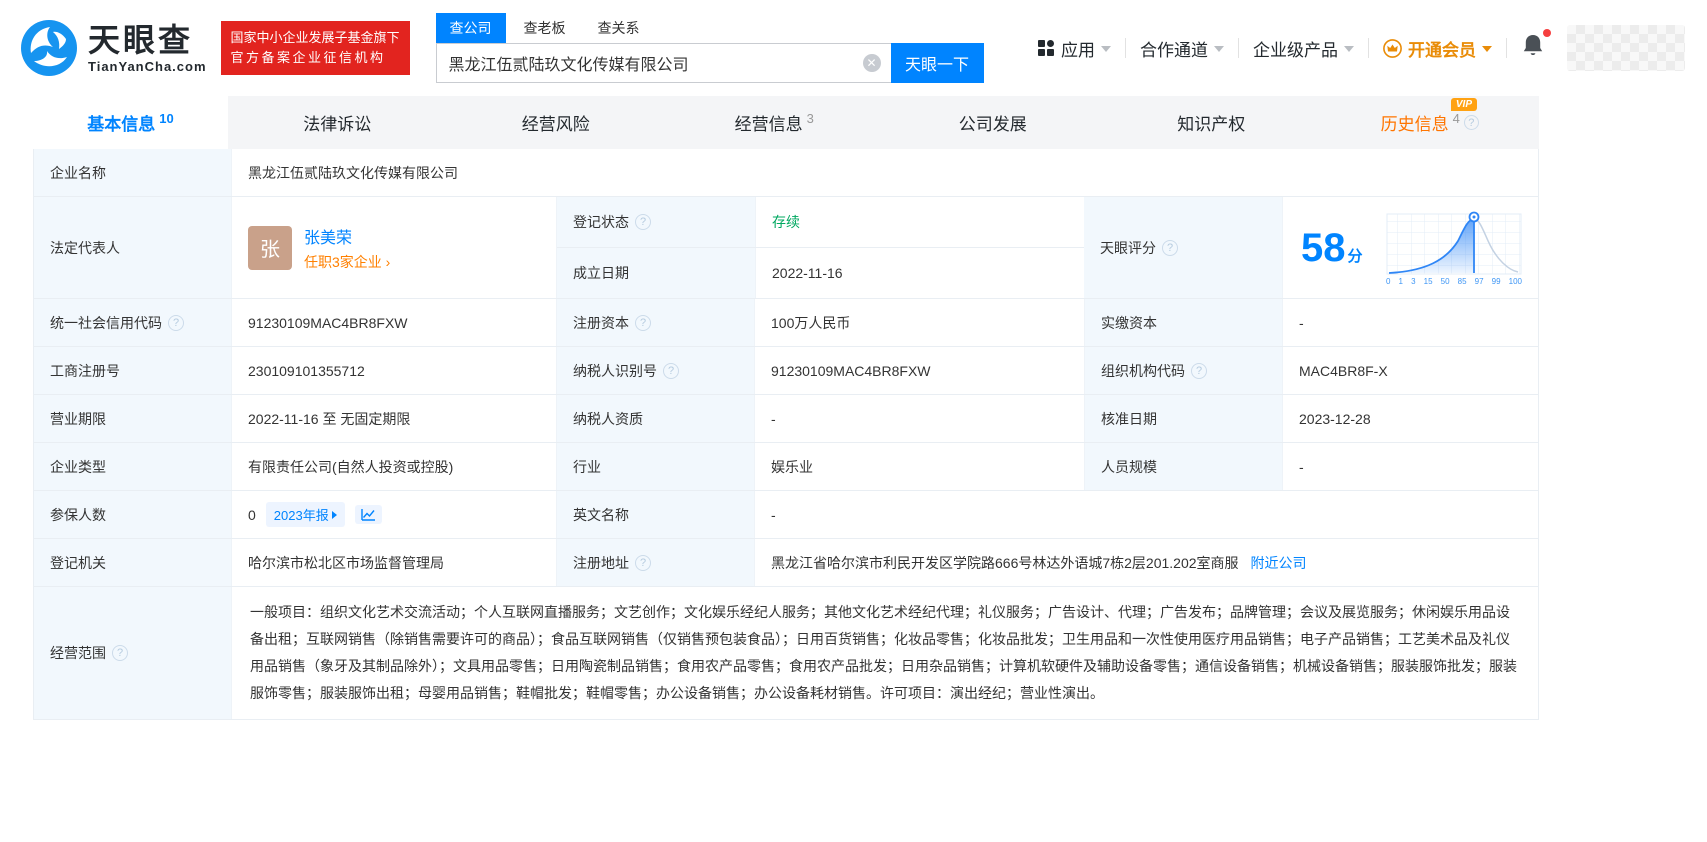 This screenshot has width=1707, height=842. I want to click on status-date-stack: 登记状态 存续 成立日期 2022-11-16, so click(820, 247).